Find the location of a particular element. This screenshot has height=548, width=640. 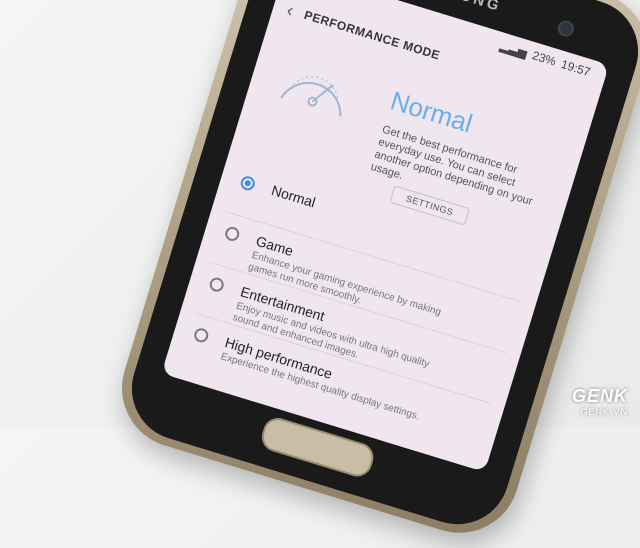

watermark-url: GENK.VN is located at coordinates (604, 412).